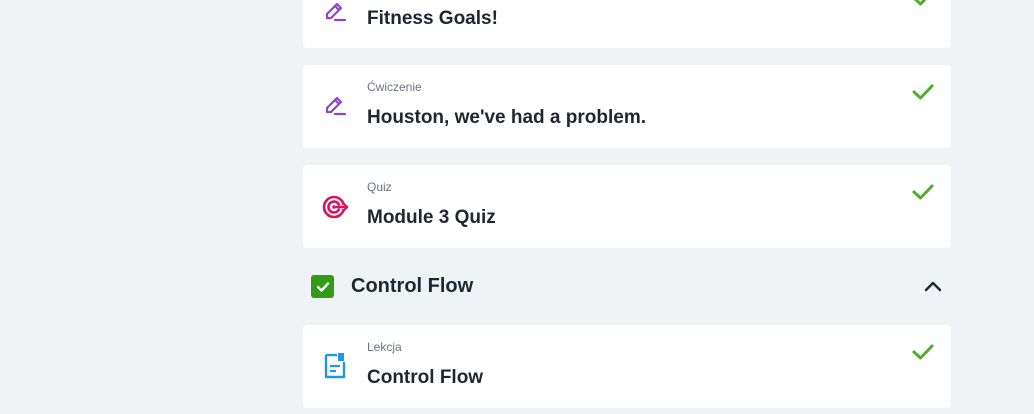  What do you see at coordinates (335, 366) in the screenshot?
I see `document-icon` at bounding box center [335, 366].